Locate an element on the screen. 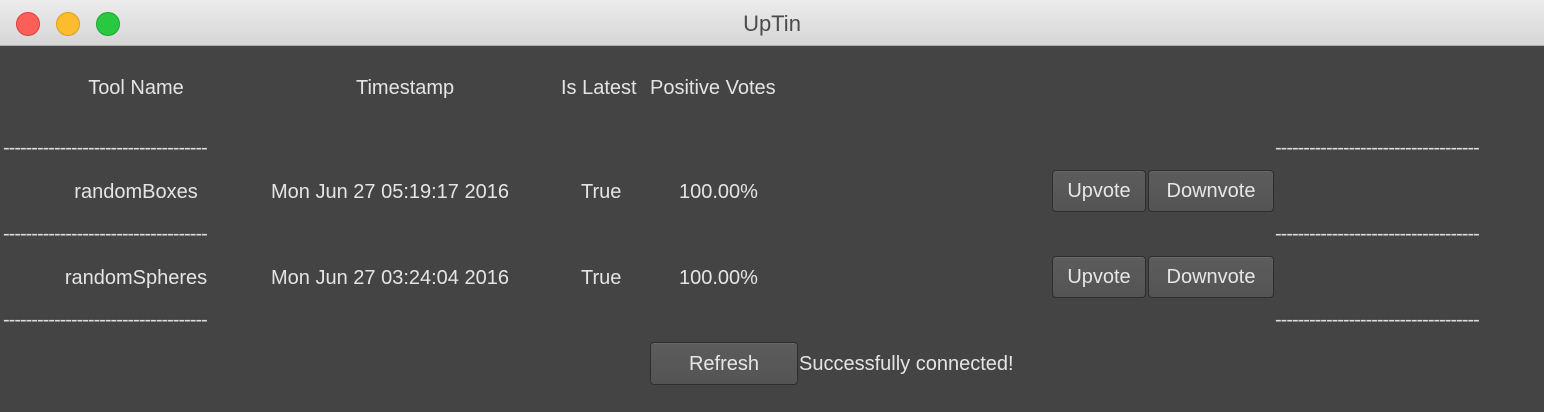  row-2-positive-votes: 100.00% is located at coordinates (718, 278).